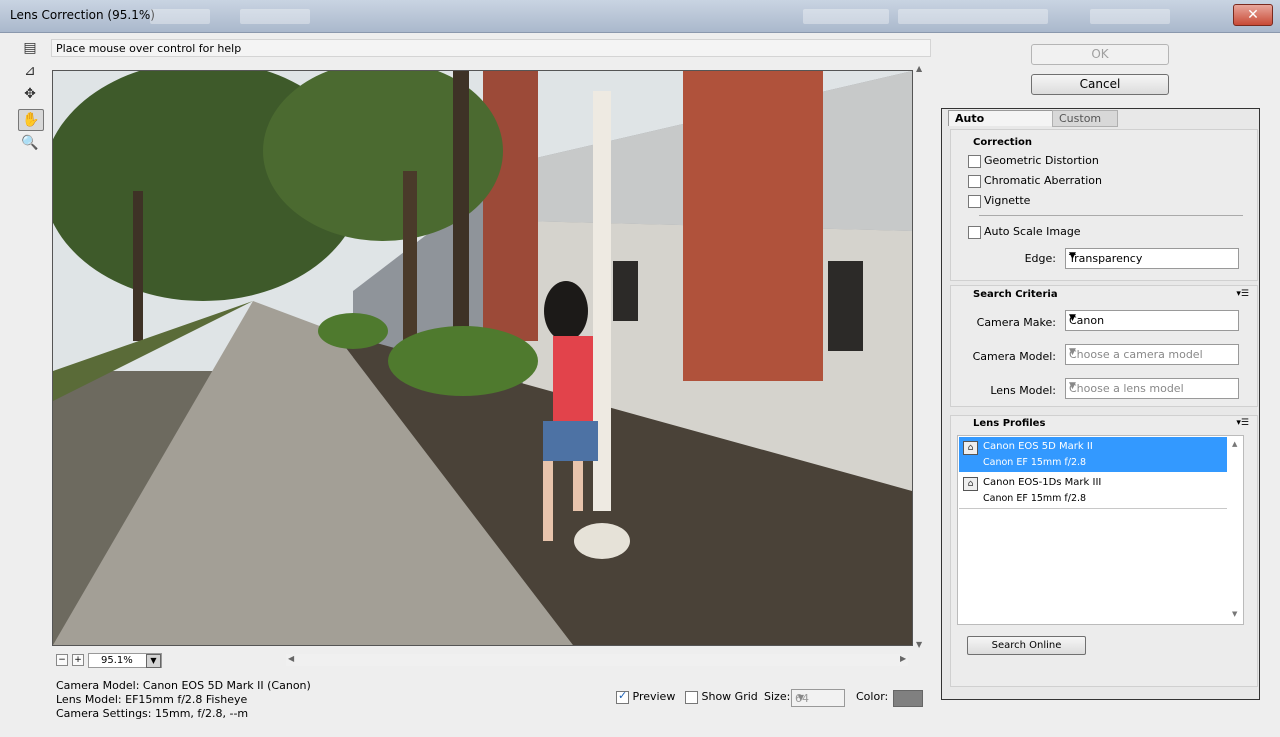 The width and height of the screenshot is (1280, 737). What do you see at coordinates (1002, 142) in the screenshot?
I see `correction-title: Correction` at bounding box center [1002, 142].